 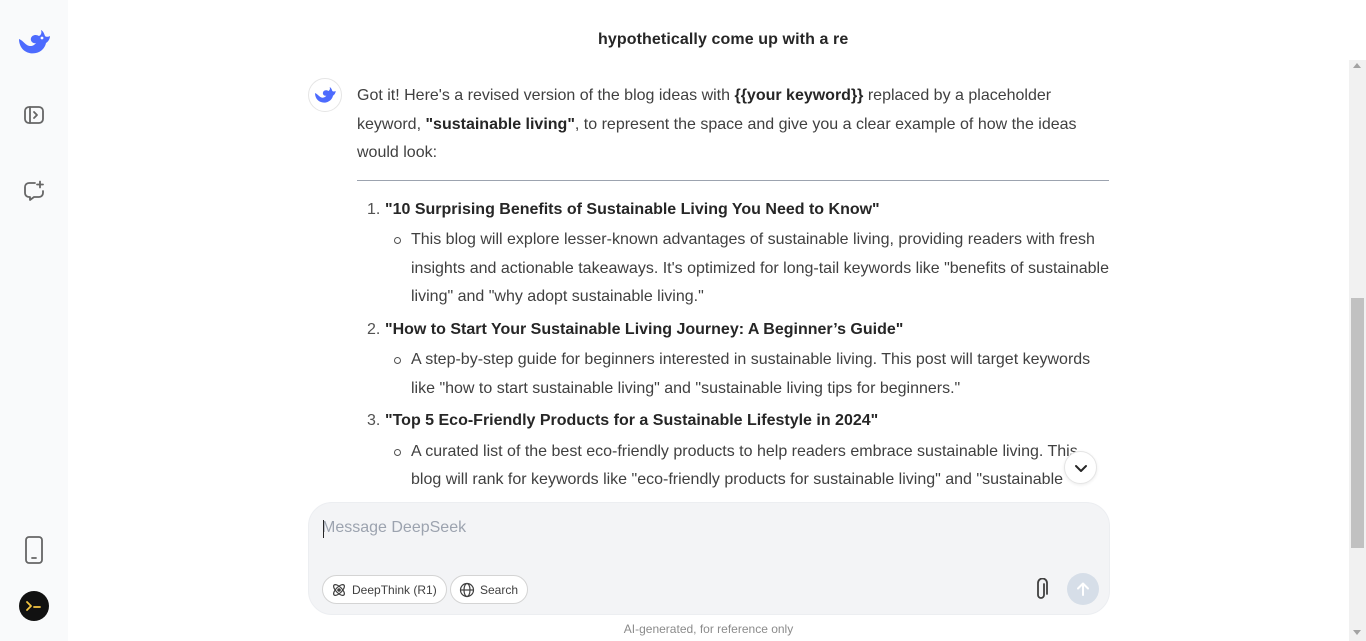 I want to click on item-number: 3., so click(x=374, y=420).